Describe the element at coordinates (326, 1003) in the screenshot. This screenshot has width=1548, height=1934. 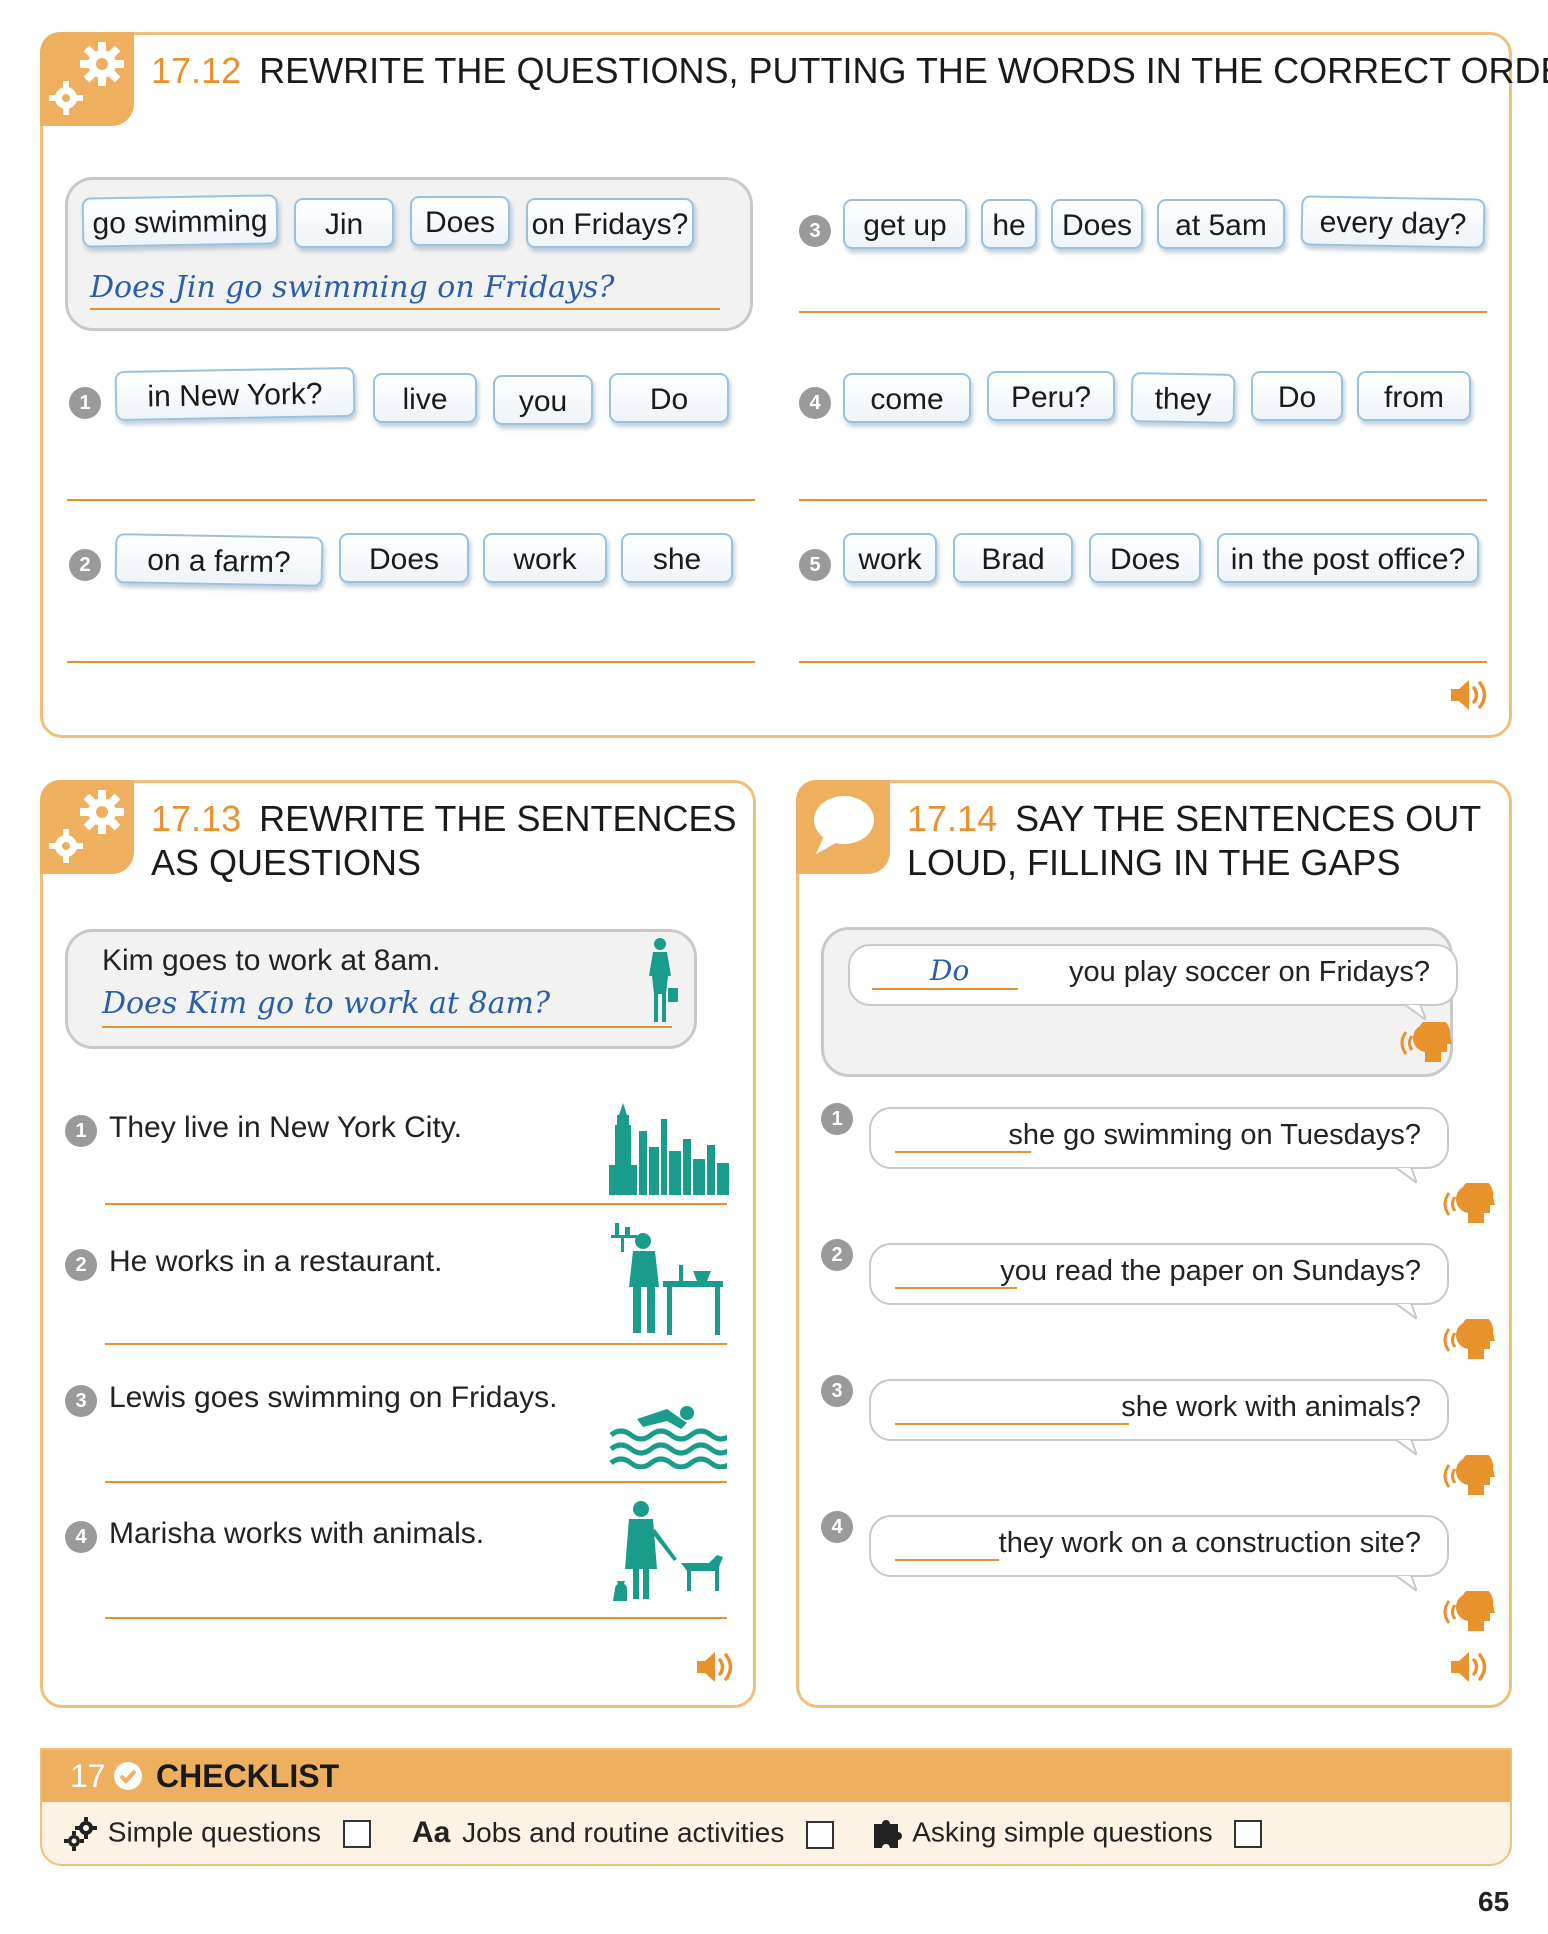
I see `example-answer: Does Kim go to work at 8am?` at that location.